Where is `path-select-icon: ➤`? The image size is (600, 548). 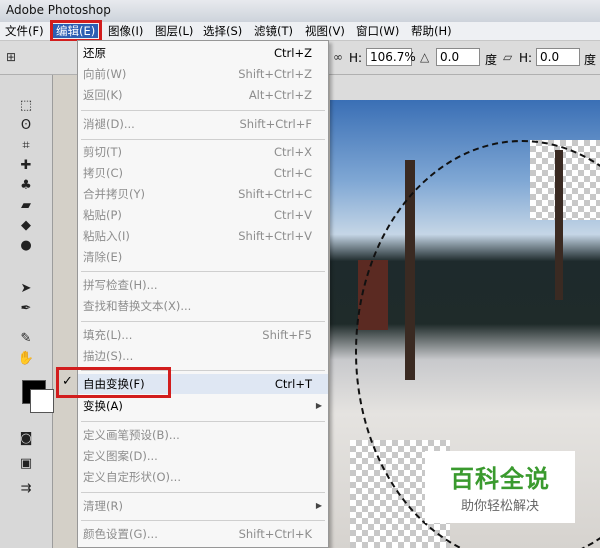
path-select-icon: ➤ is located at coordinates (26, 289).